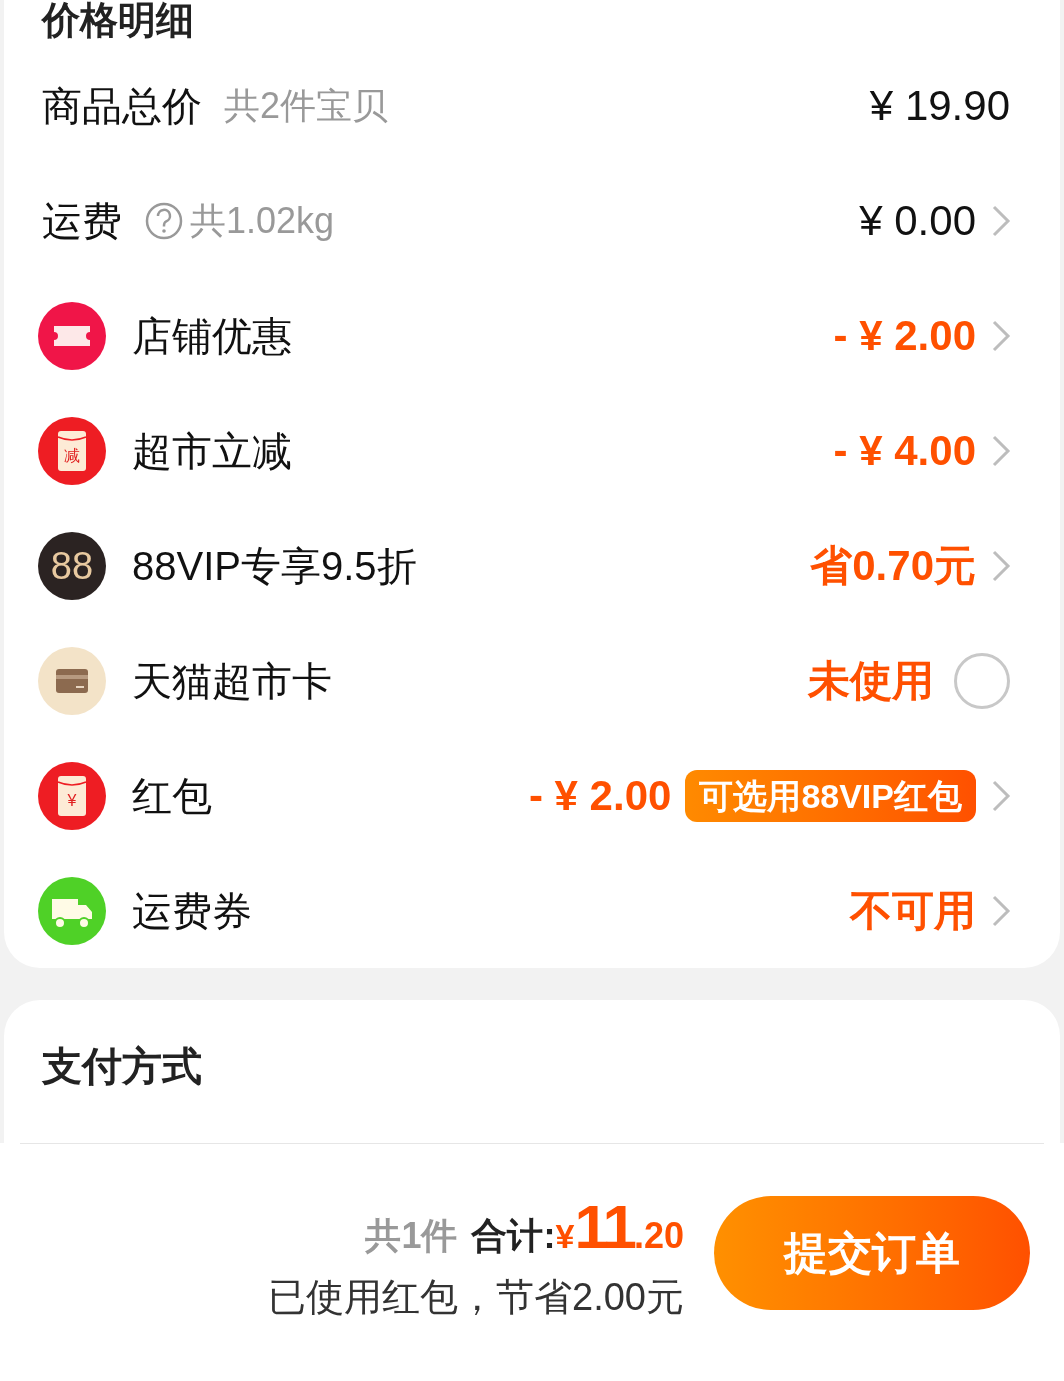 The image size is (1064, 1381). I want to click on section-title: 价格明细, so click(117, 21).